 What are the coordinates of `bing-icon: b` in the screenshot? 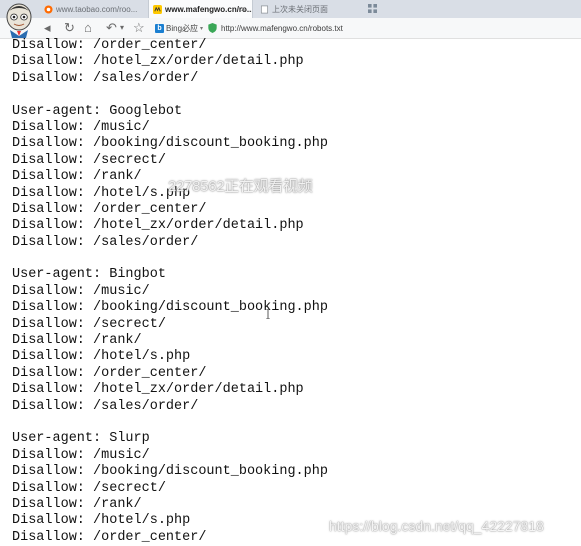 It's located at (159, 28).